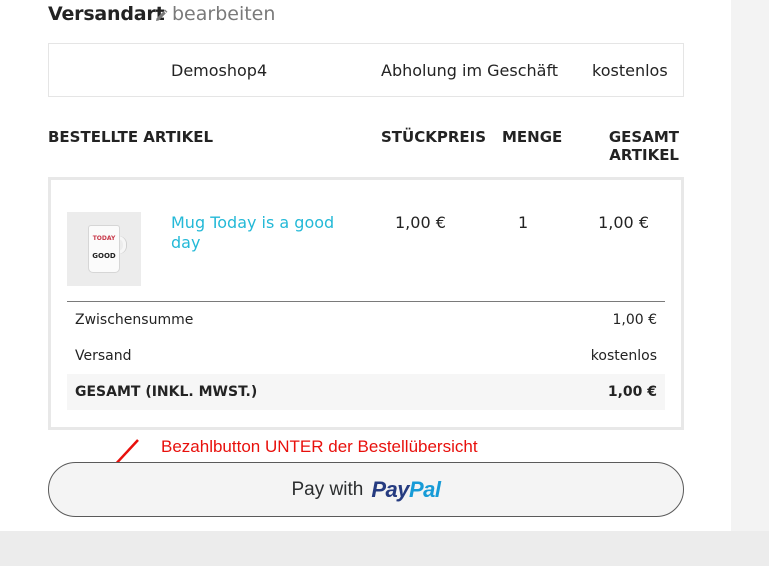 The height and width of the screenshot is (566, 769). Describe the element at coordinates (319, 446) in the screenshot. I see `annotation-text: Bezahlbutton UNTER der Bestellübersicht` at that location.